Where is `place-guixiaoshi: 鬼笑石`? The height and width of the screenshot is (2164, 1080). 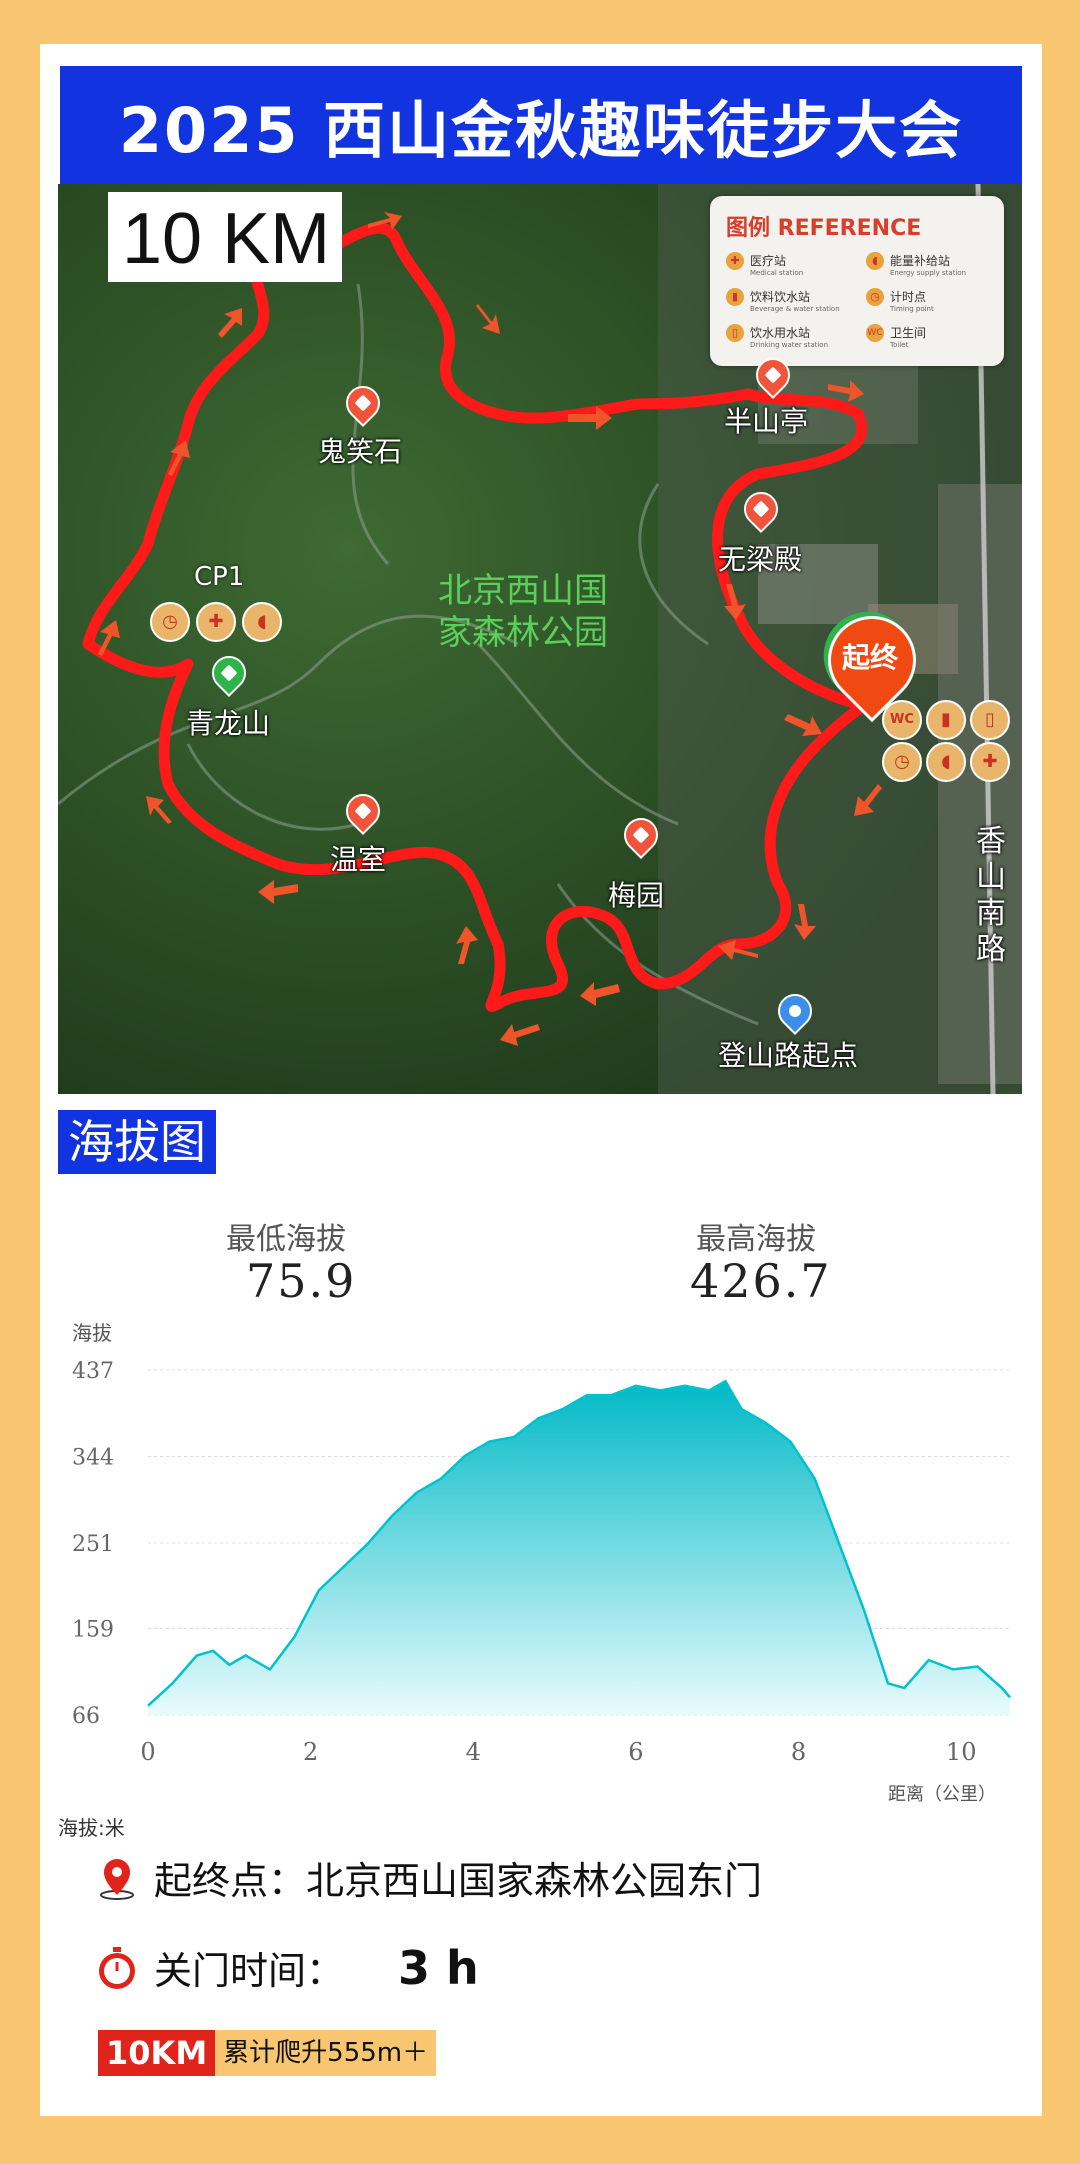 place-guixiaoshi: 鬼笑石 is located at coordinates (360, 451).